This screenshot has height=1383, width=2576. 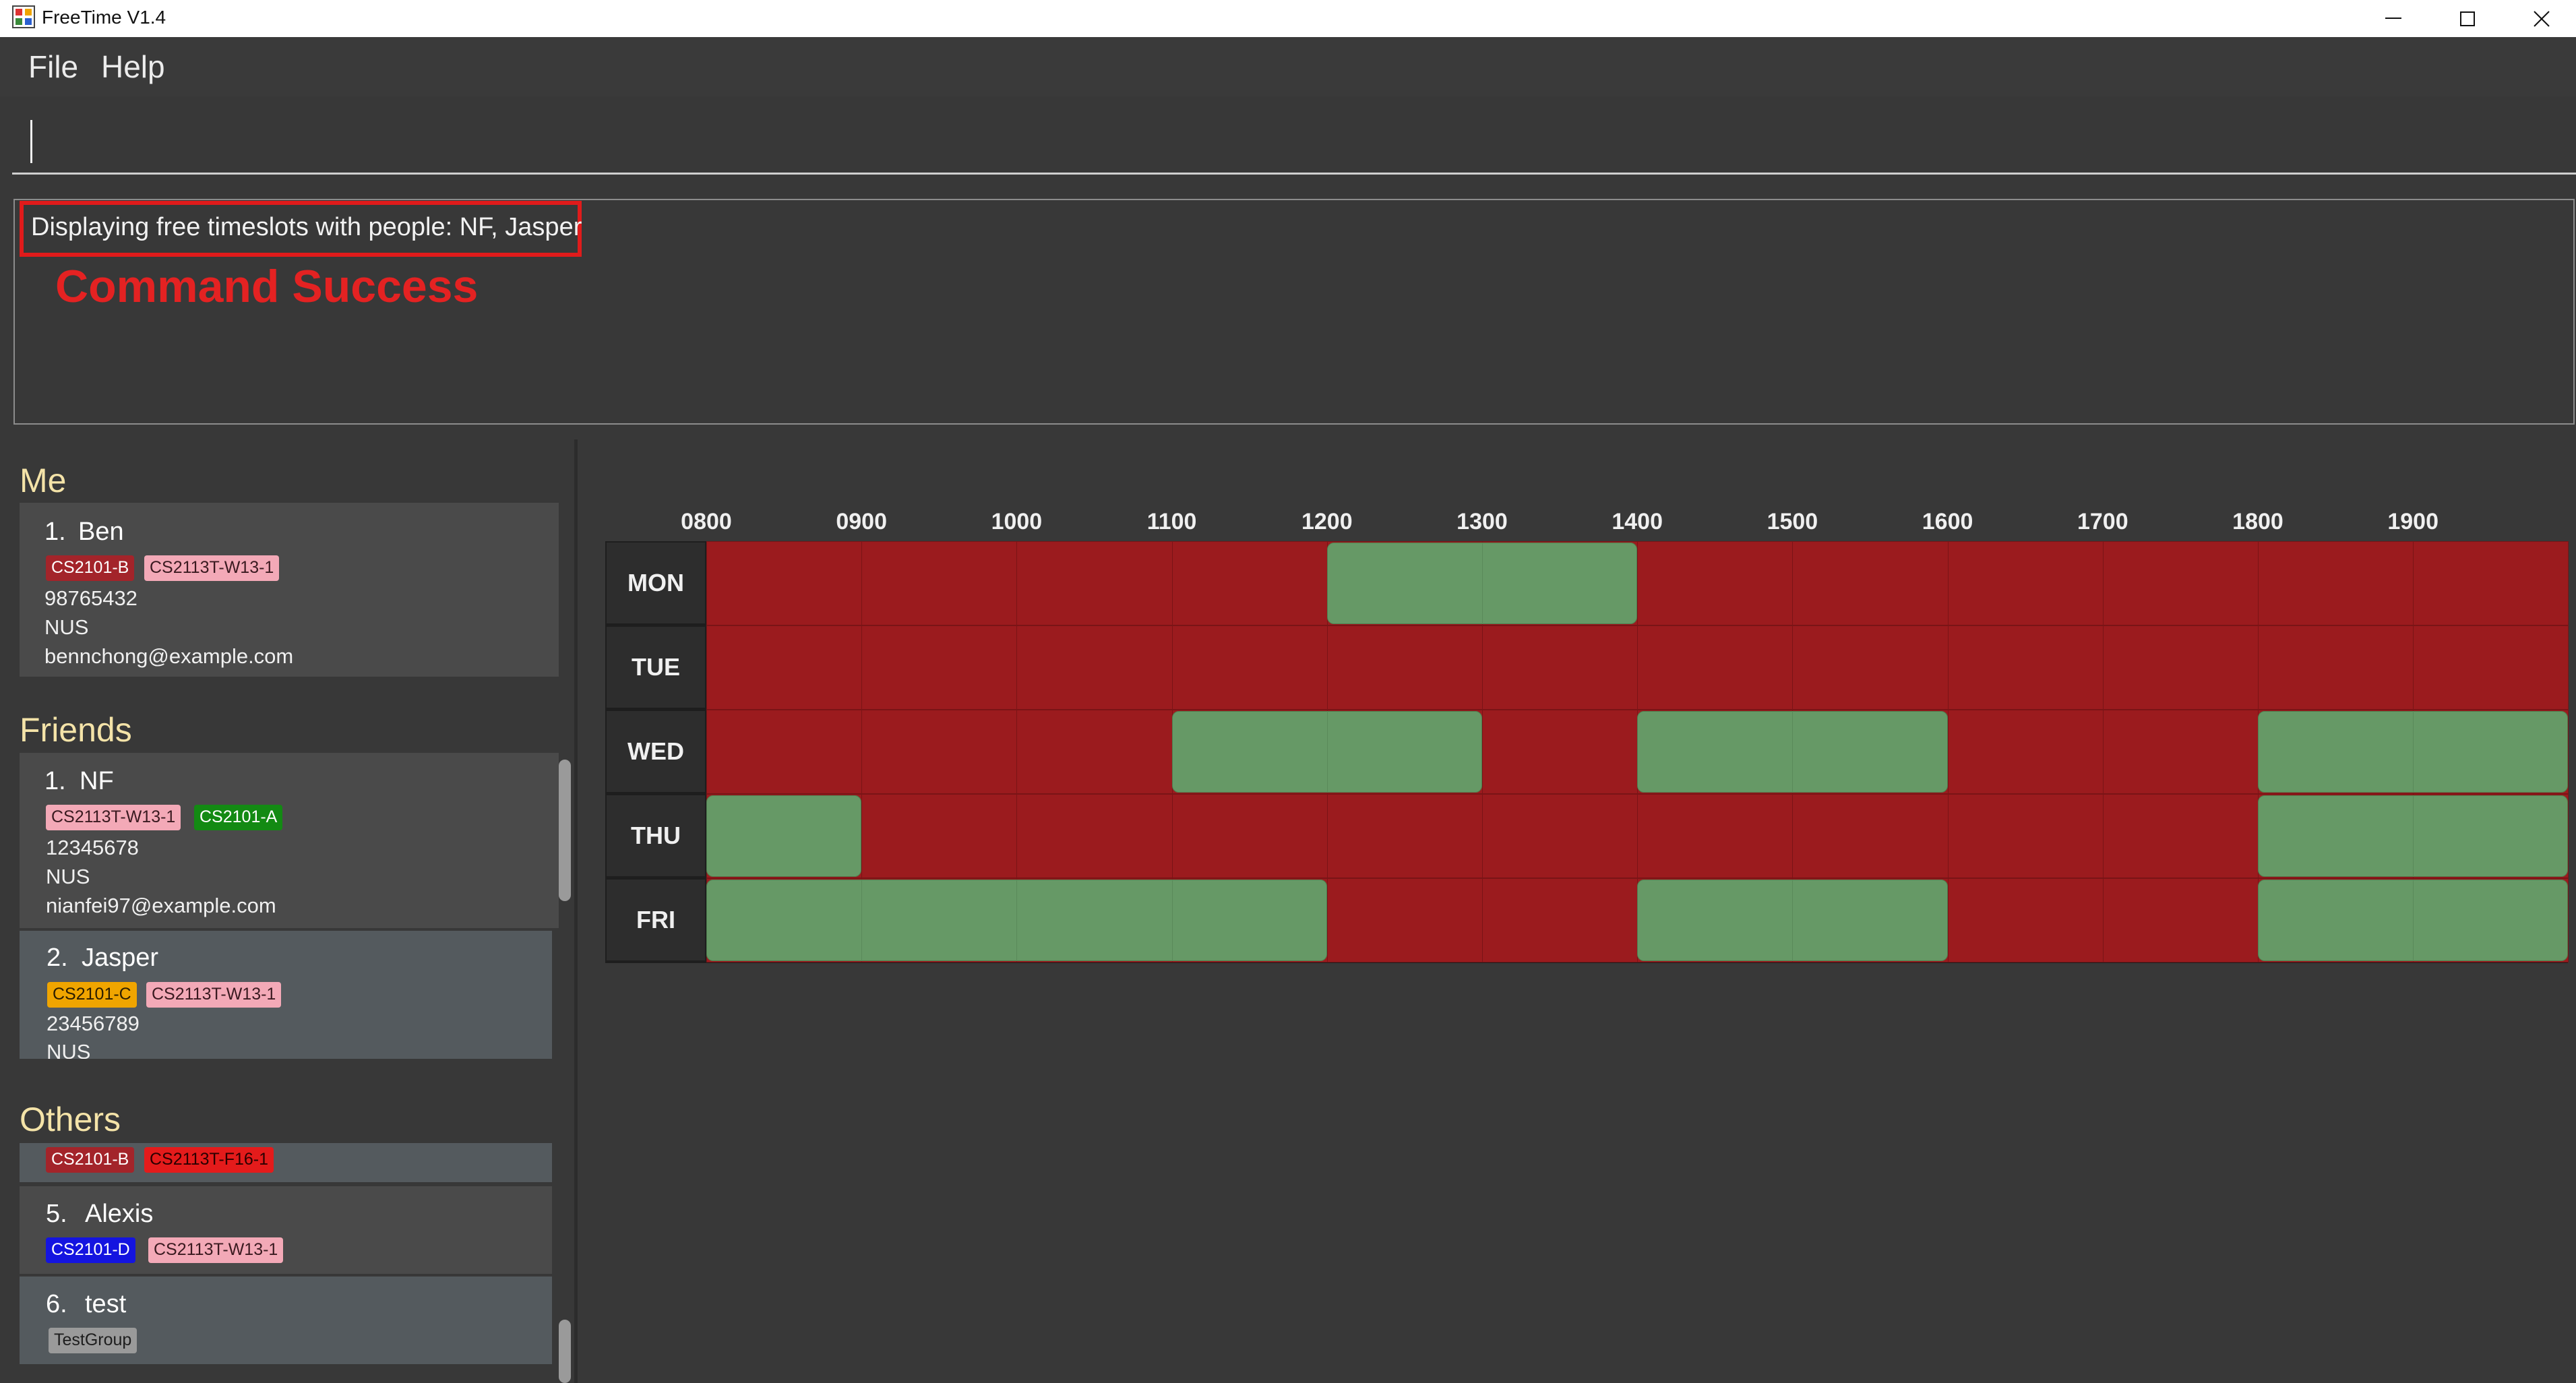 I want to click on hour-label: 1100, so click(x=1172, y=521).